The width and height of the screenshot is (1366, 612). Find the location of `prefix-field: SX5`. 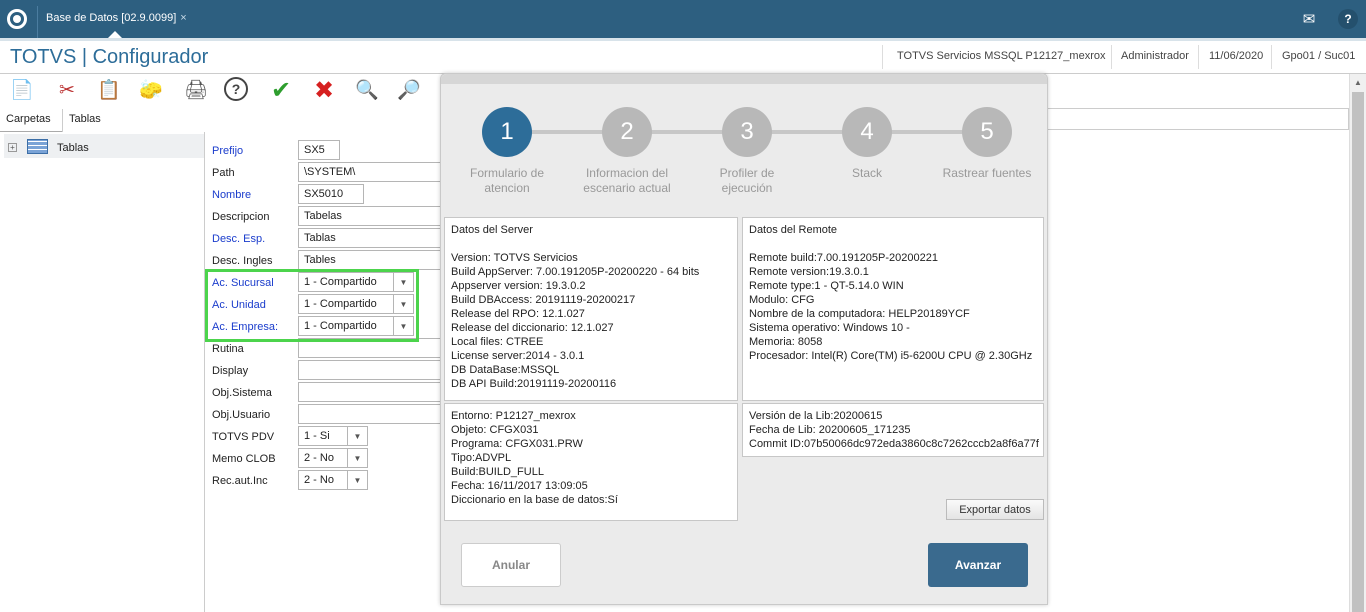

prefix-field: SX5 is located at coordinates (319, 150).